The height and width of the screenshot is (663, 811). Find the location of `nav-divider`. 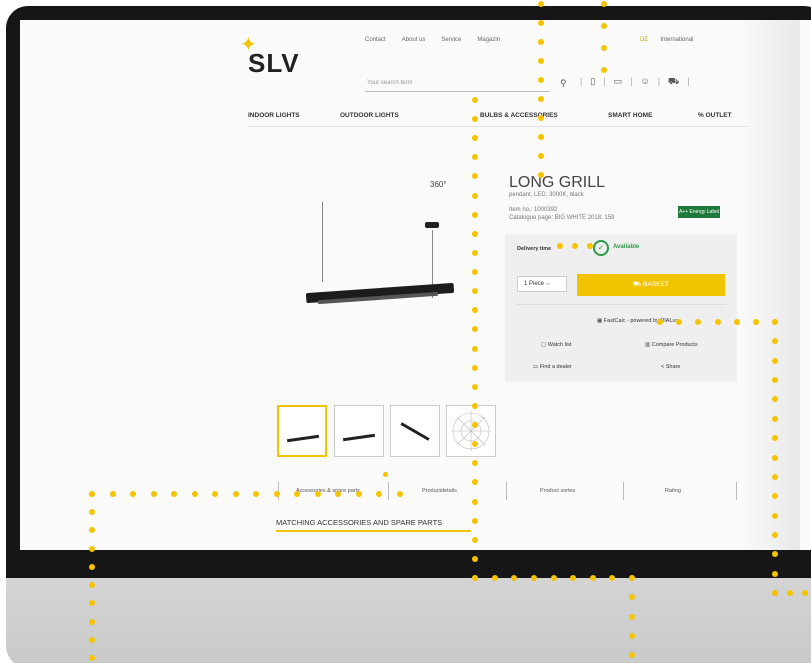

nav-divider is located at coordinates (498, 126).